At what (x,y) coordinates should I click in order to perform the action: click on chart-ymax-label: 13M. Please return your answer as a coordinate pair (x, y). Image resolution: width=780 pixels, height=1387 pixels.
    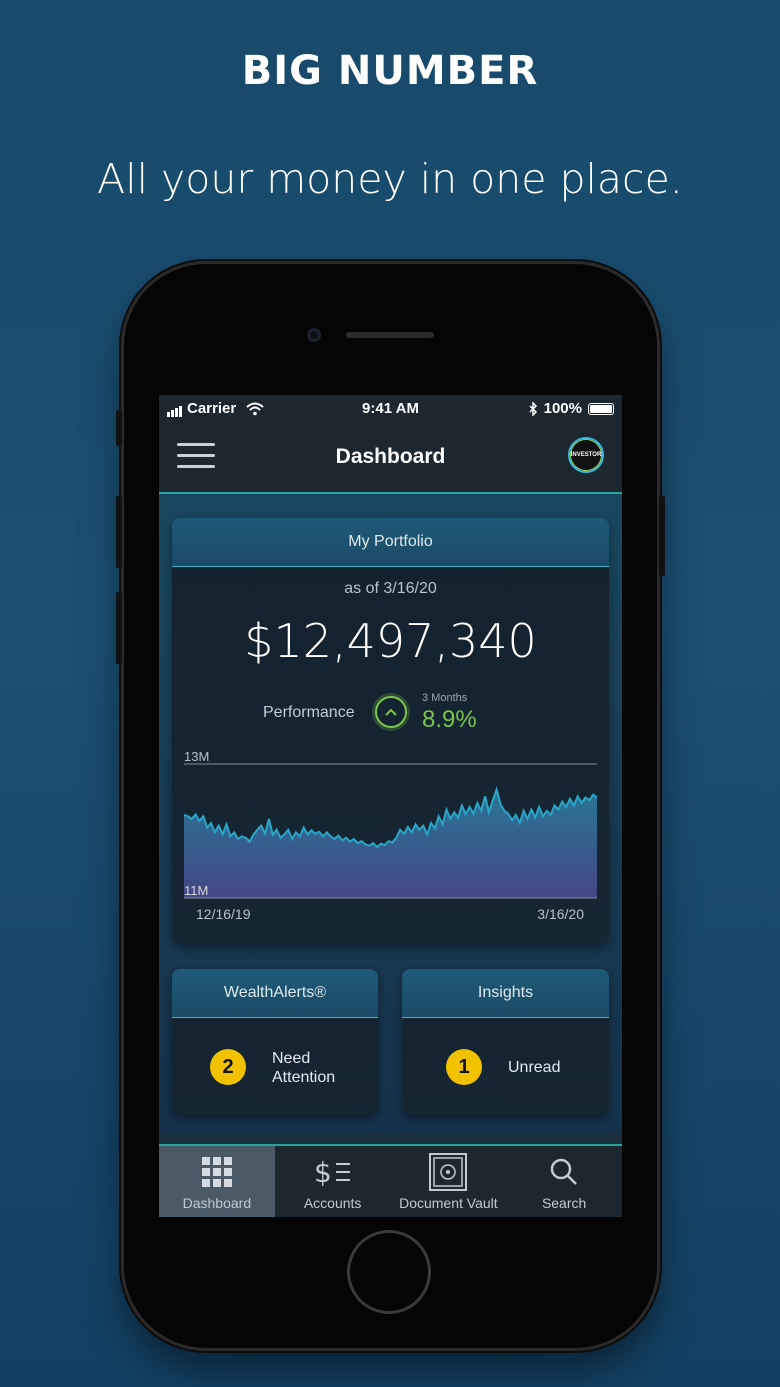
    Looking at the image, I should click on (196, 756).